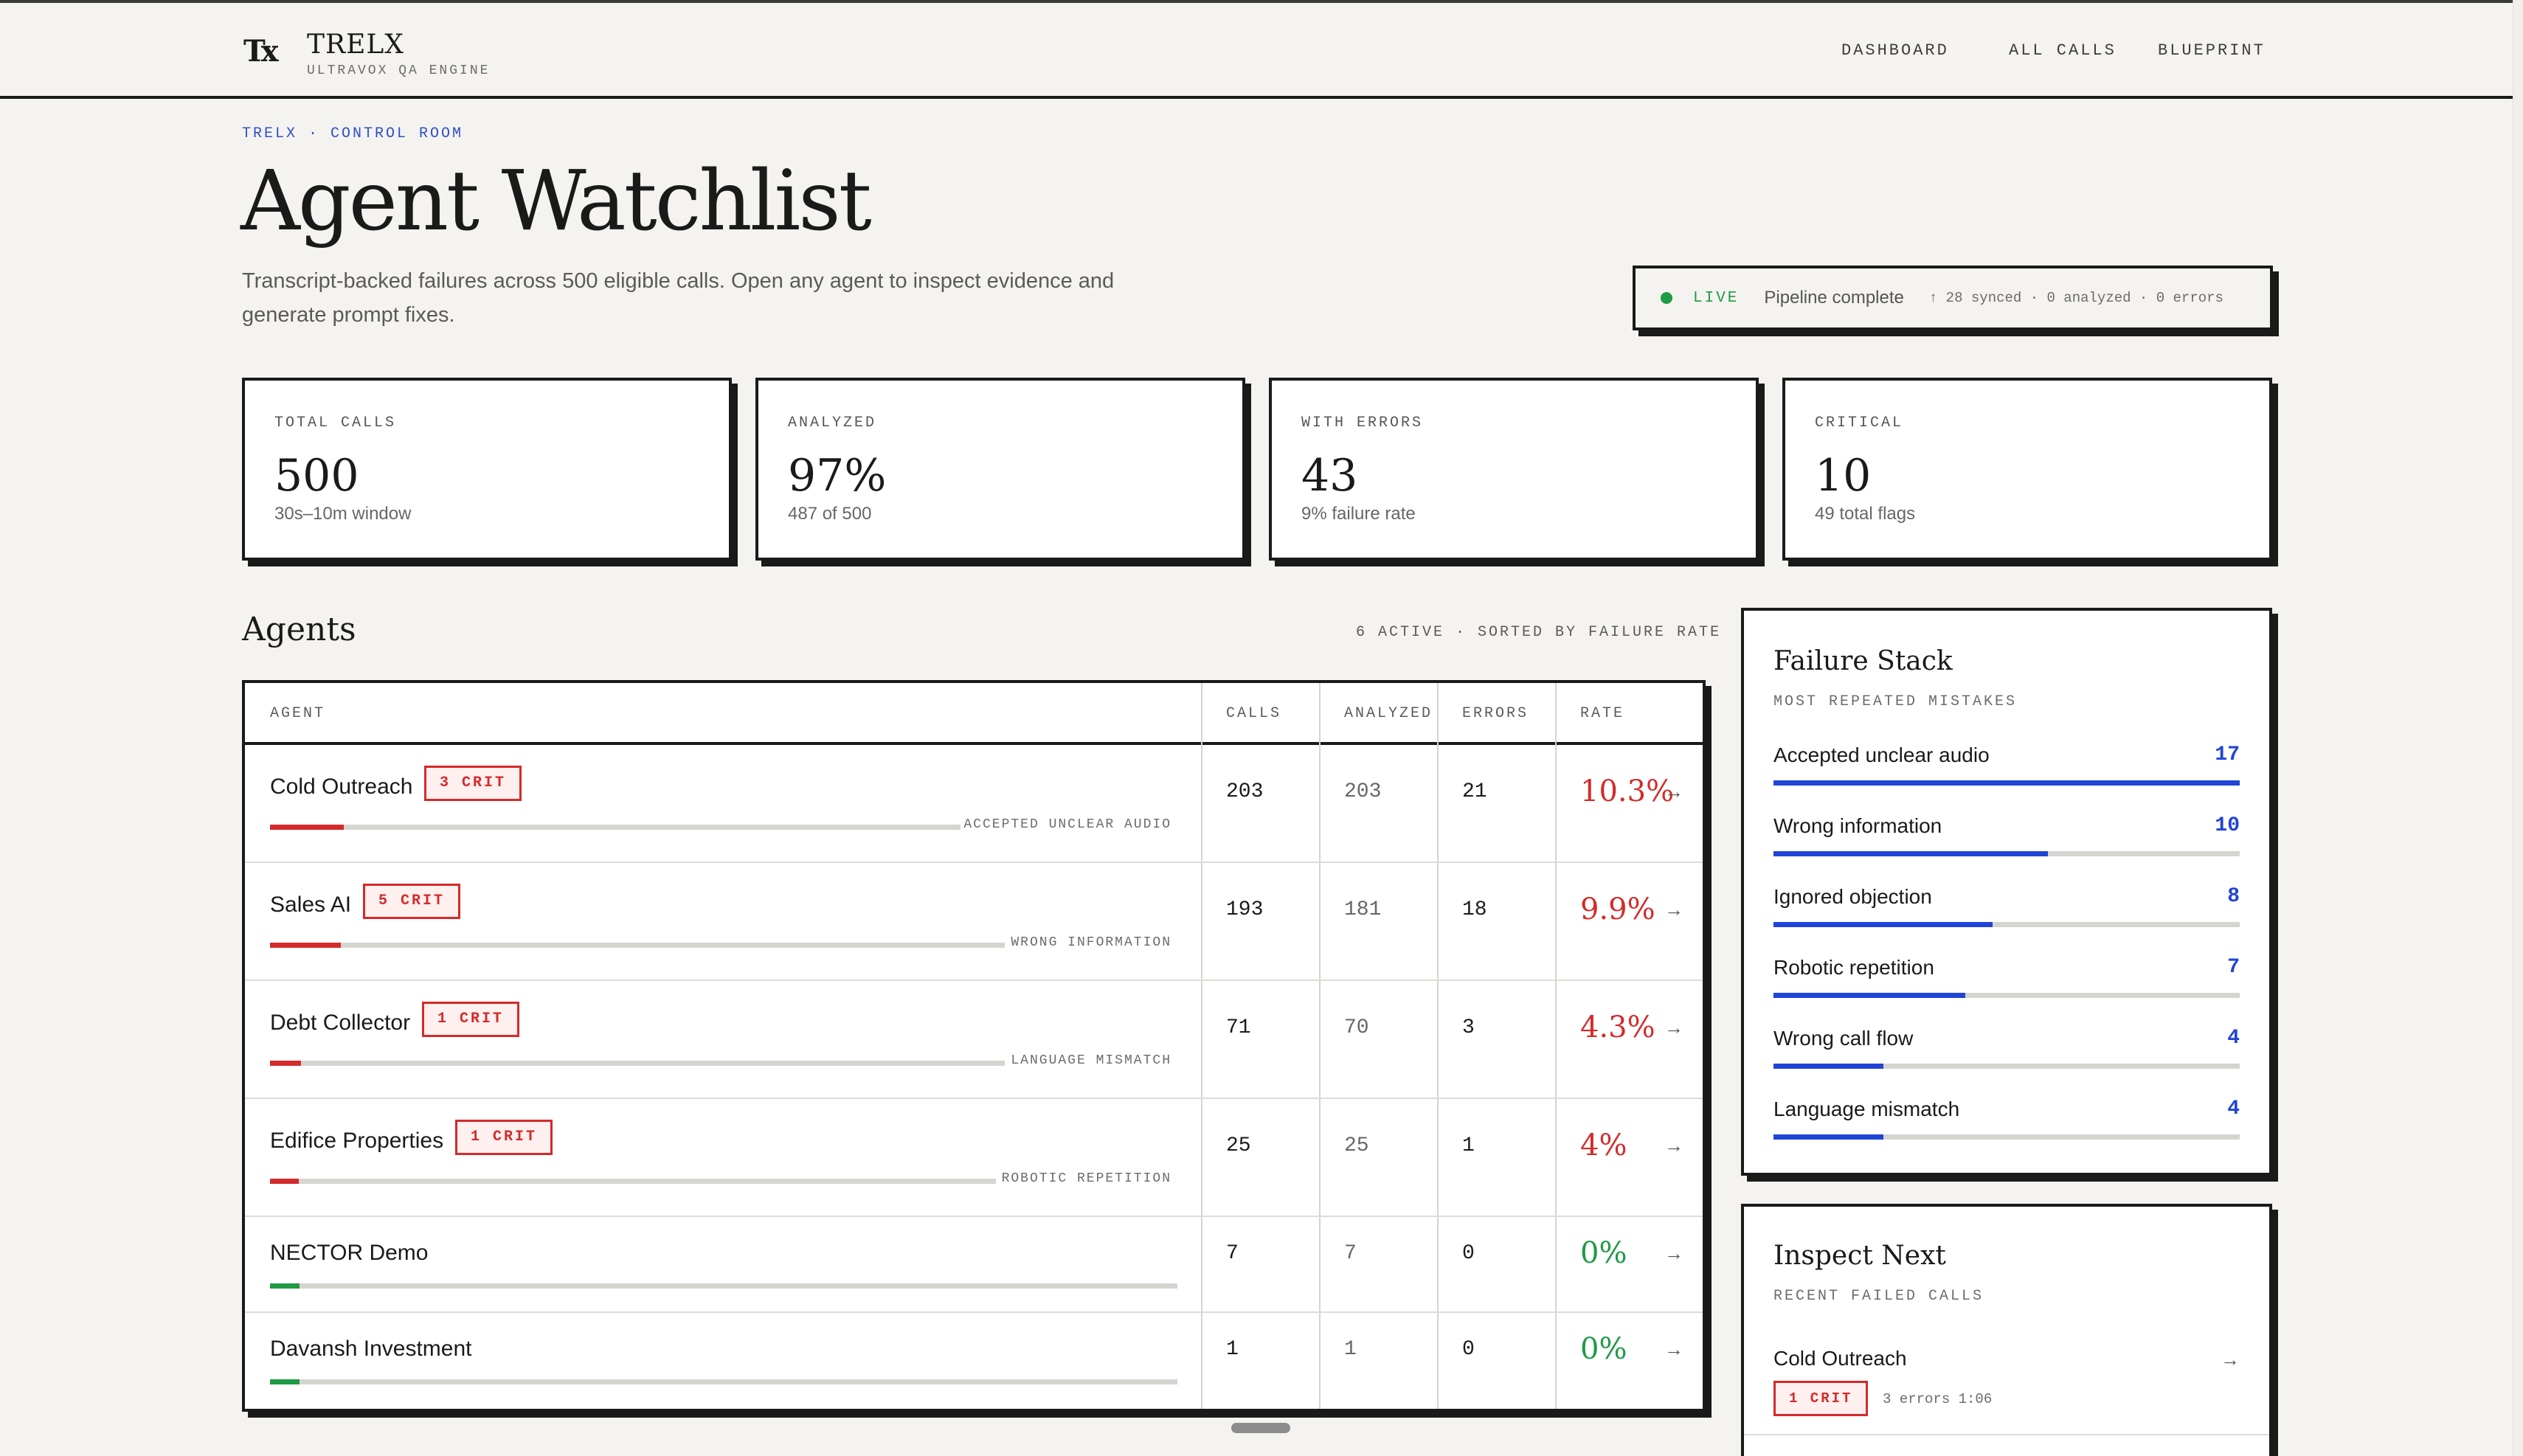 This screenshot has height=1456, width=2523. I want to click on failure-label: Wrong call flow, so click(1843, 1038).